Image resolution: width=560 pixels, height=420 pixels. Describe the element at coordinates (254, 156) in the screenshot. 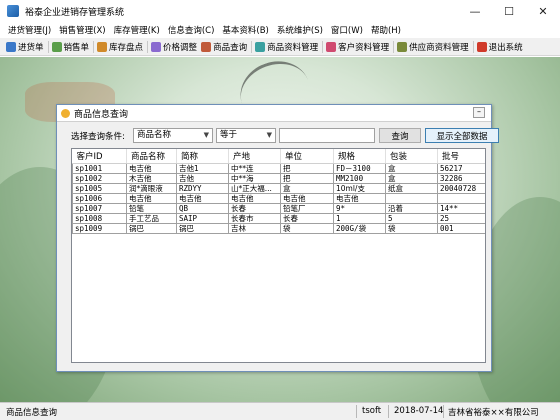

I see `column-header: 产地` at that location.